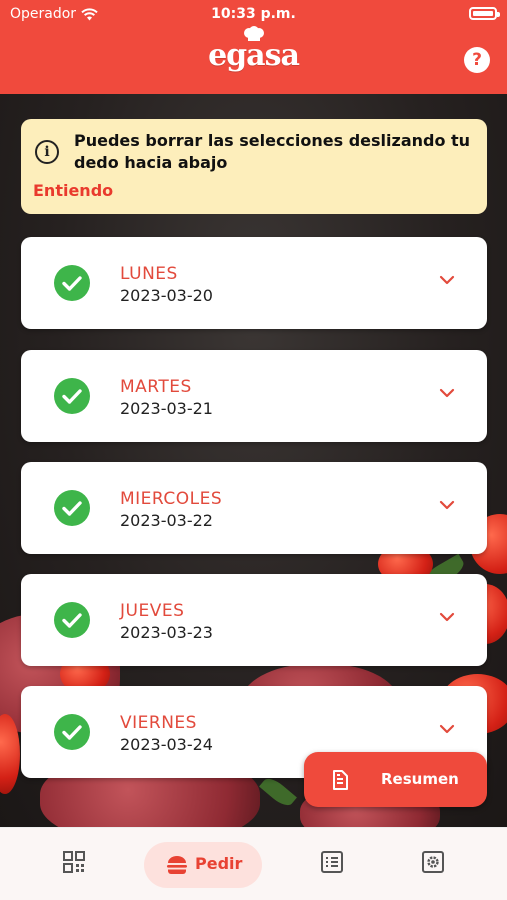 This screenshot has height=900, width=507. What do you see at coordinates (219, 863) in the screenshot?
I see `tab-pedir-label: Pedir` at bounding box center [219, 863].